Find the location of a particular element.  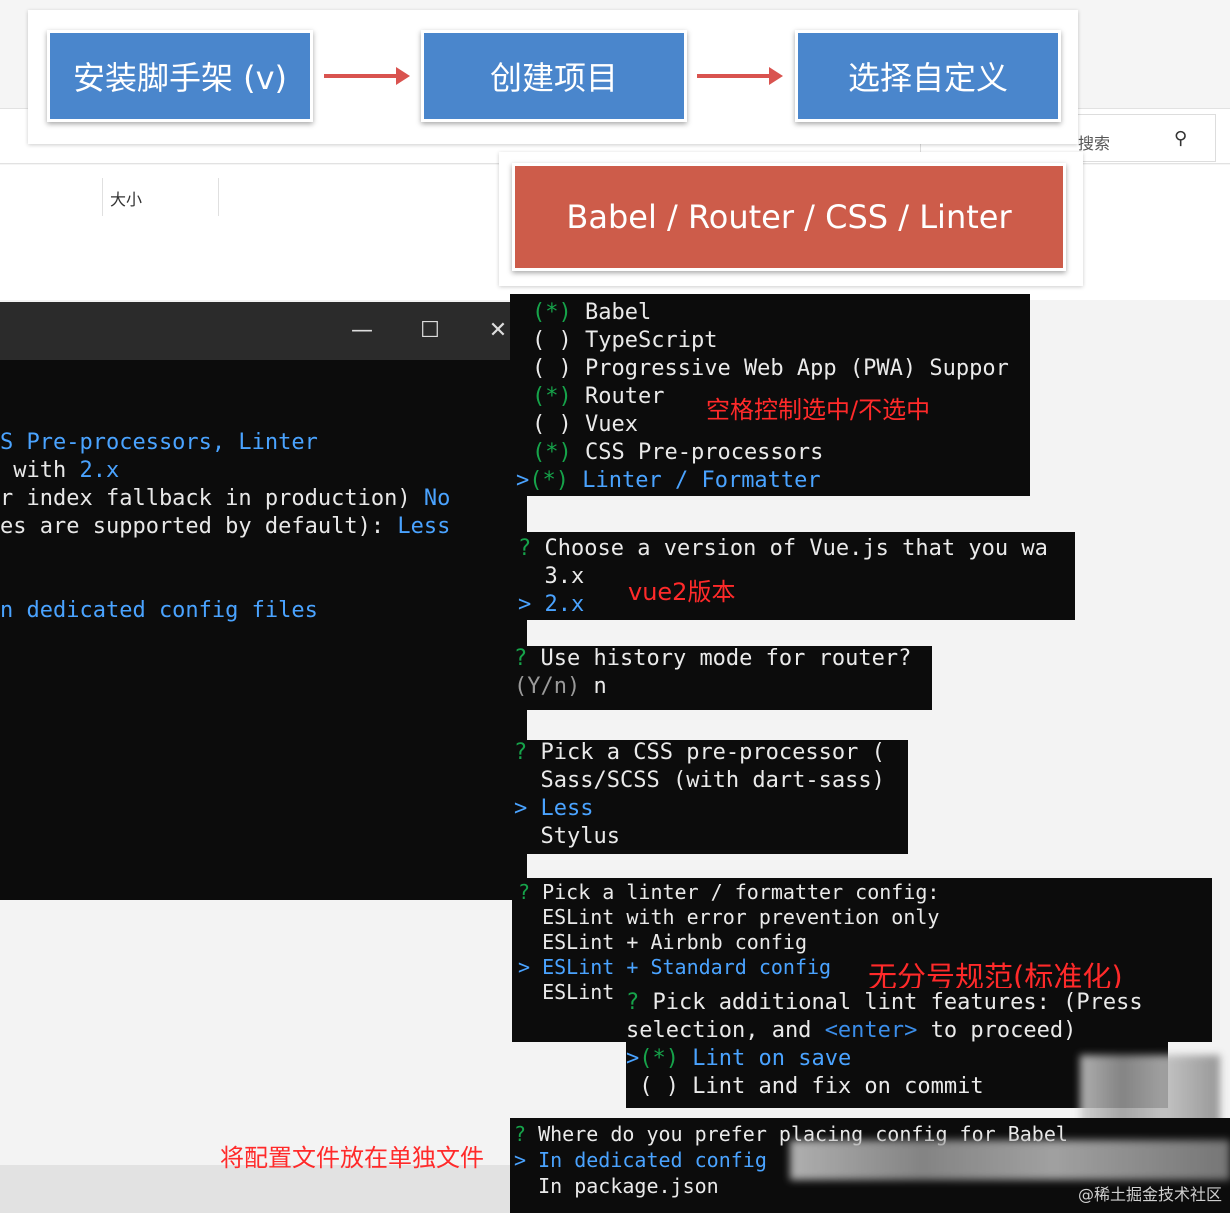

terminal-line: S Pre-processors, Linter is located at coordinates (159, 442).